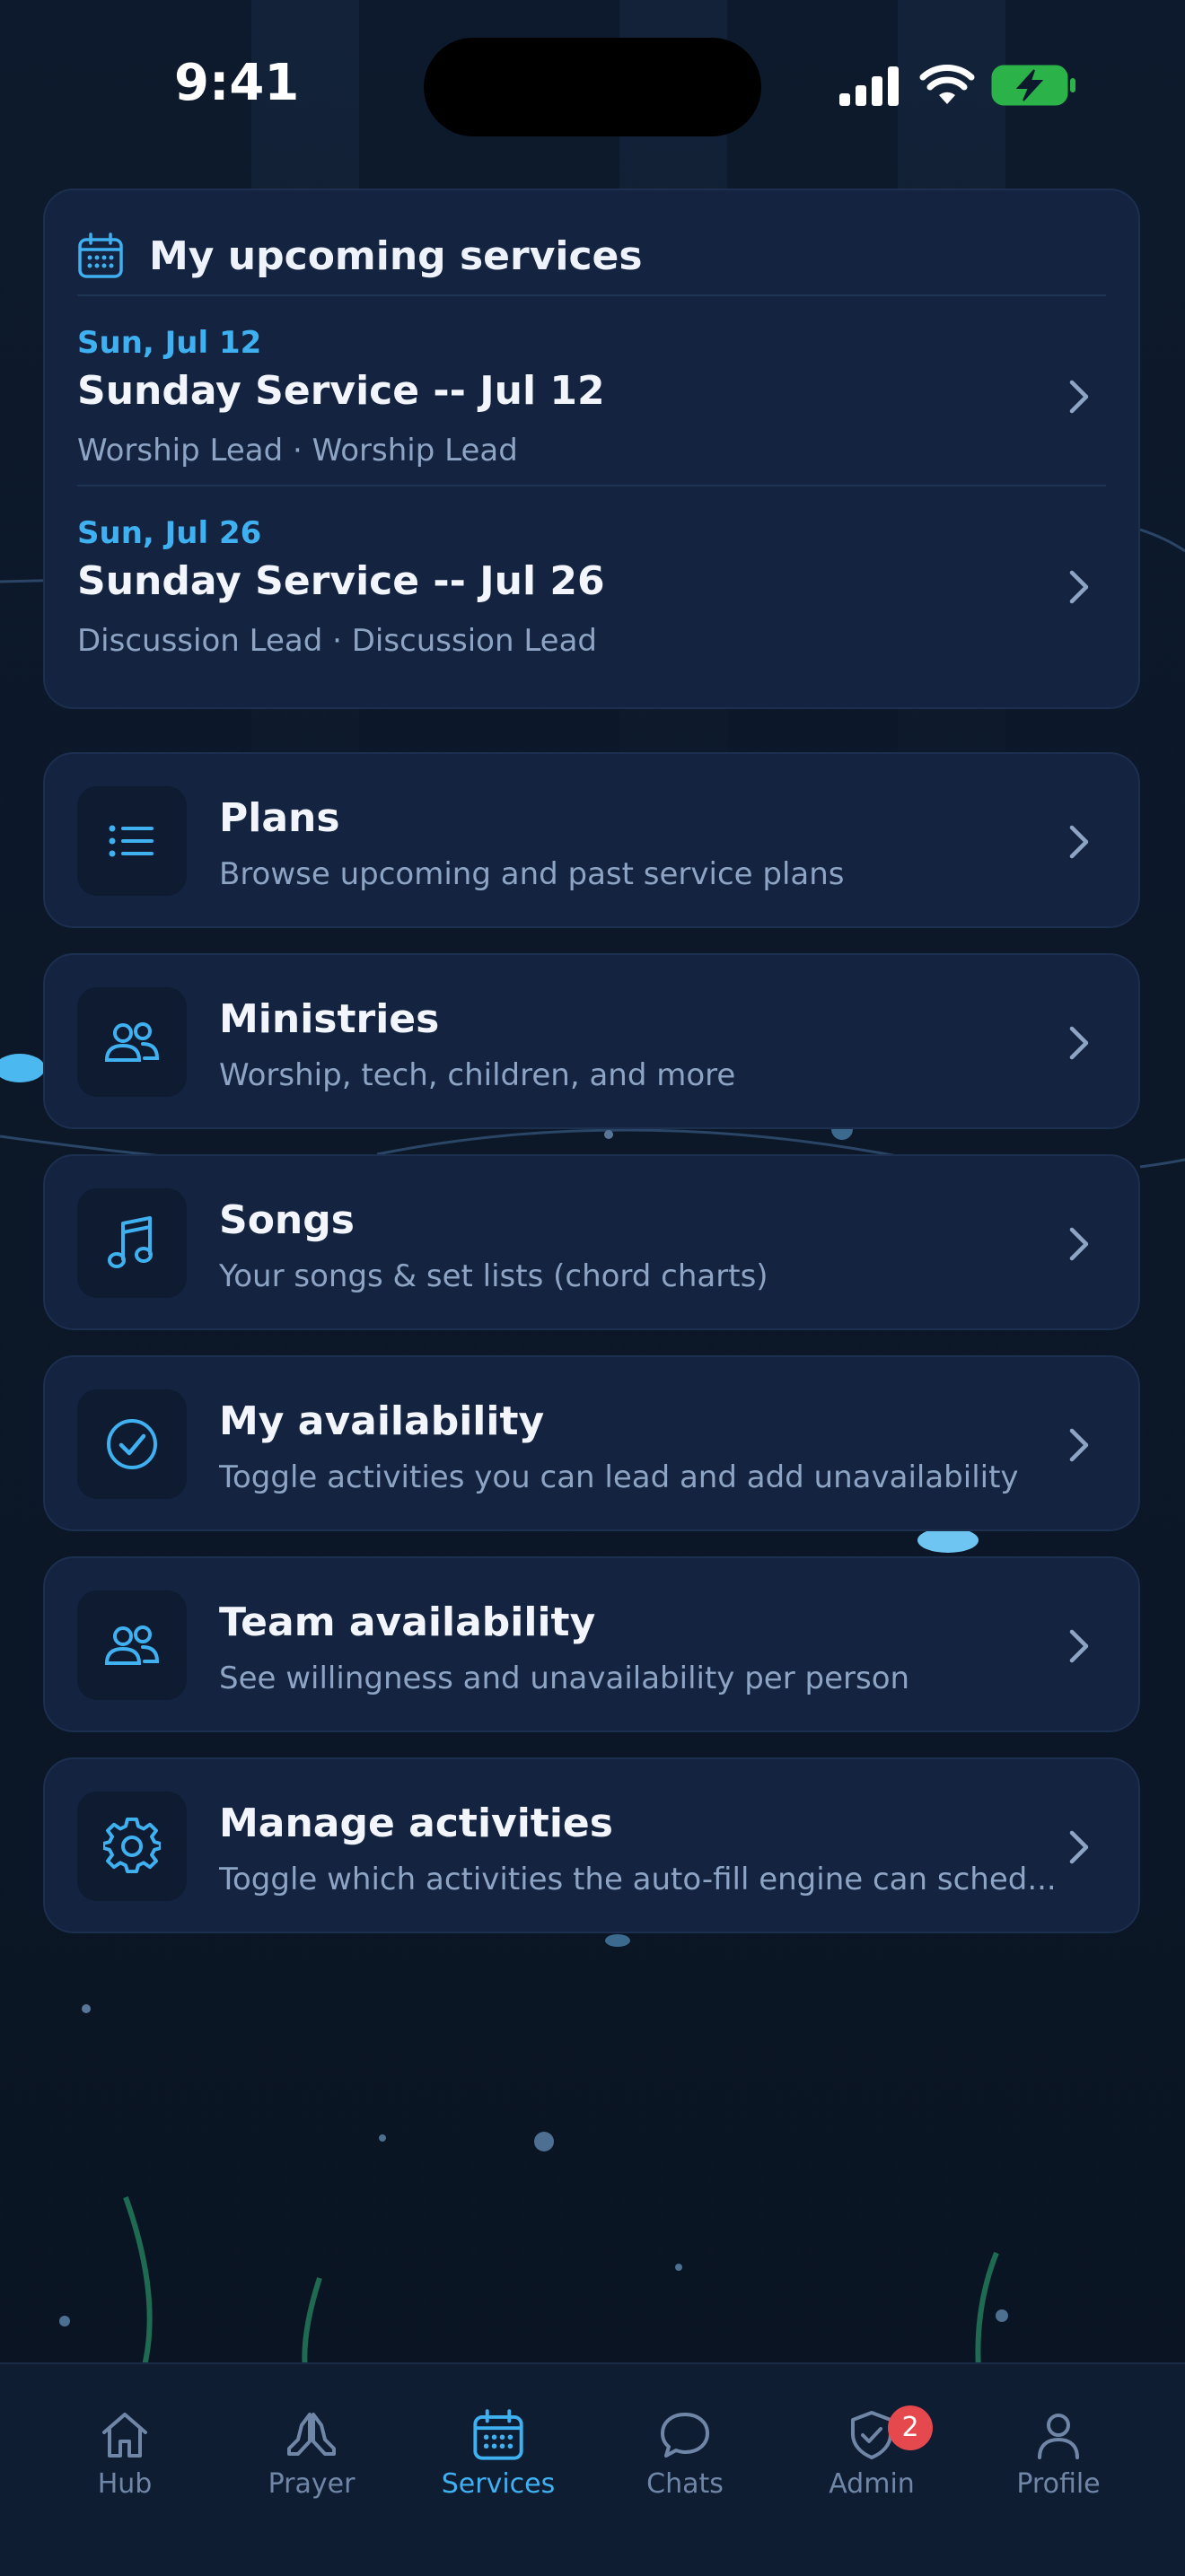 Image resolution: width=1185 pixels, height=2576 pixels. Describe the element at coordinates (871, 2456) in the screenshot. I see `tab-admin: 2 Admin` at that location.